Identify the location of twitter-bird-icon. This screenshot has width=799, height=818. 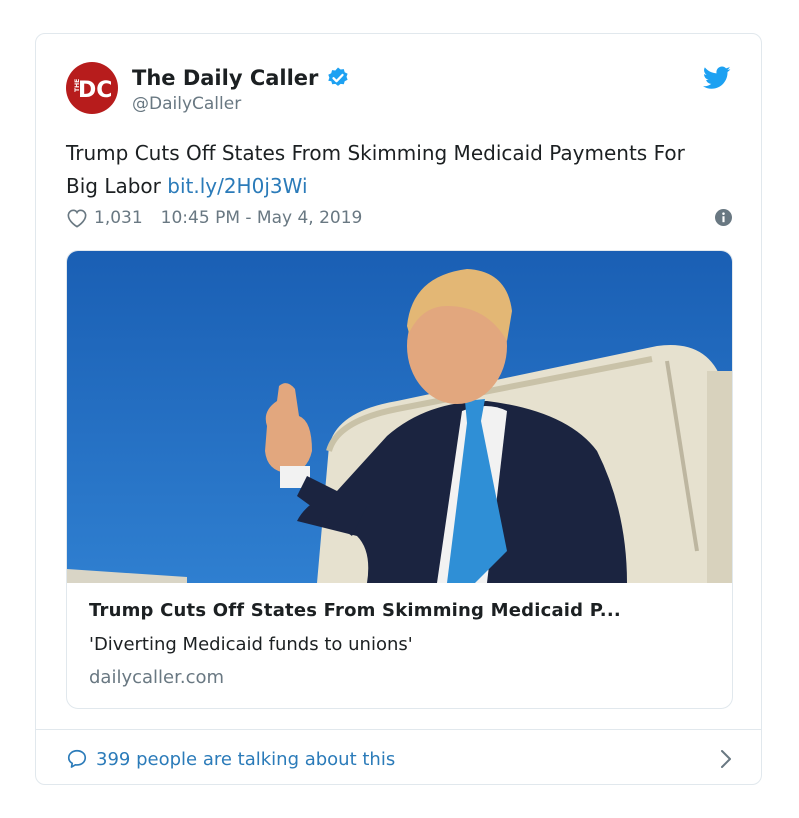
(717, 78).